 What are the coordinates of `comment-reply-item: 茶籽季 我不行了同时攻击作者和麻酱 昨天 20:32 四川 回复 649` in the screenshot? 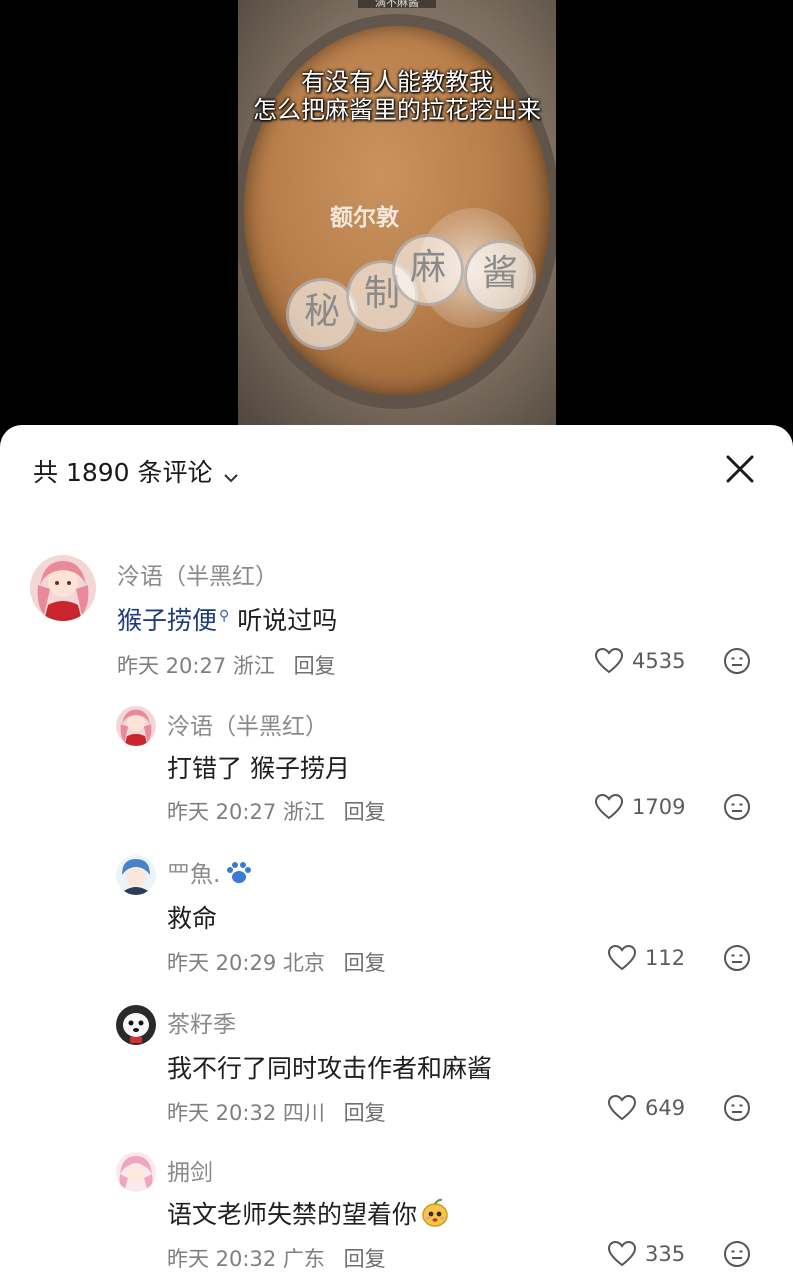 It's located at (396, 1068).